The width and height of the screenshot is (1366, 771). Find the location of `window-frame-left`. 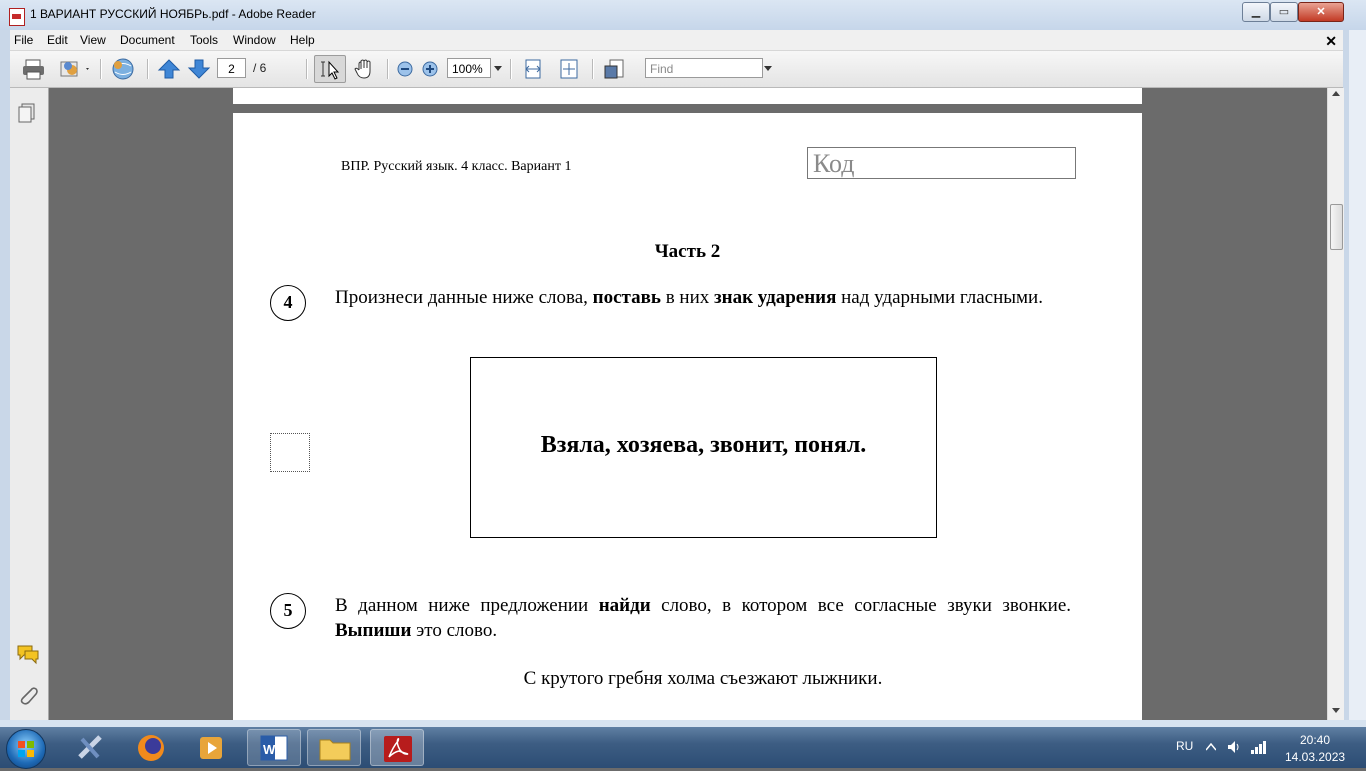

window-frame-left is located at coordinates (5, 375).